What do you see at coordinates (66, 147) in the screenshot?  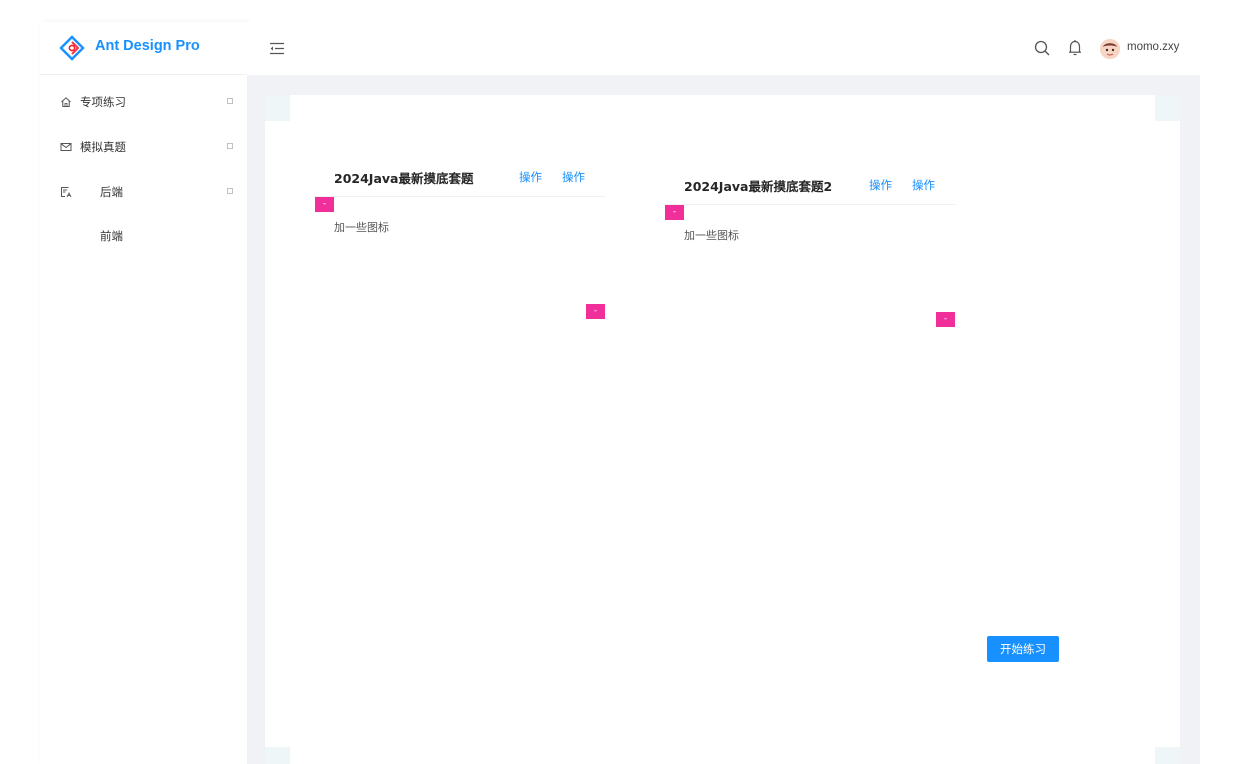 I see `mail-icon` at bounding box center [66, 147].